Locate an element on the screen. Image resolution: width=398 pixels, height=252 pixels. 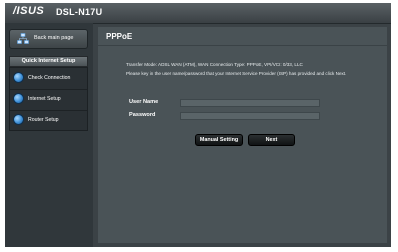
username-label: User Name is located at coordinates (144, 102).